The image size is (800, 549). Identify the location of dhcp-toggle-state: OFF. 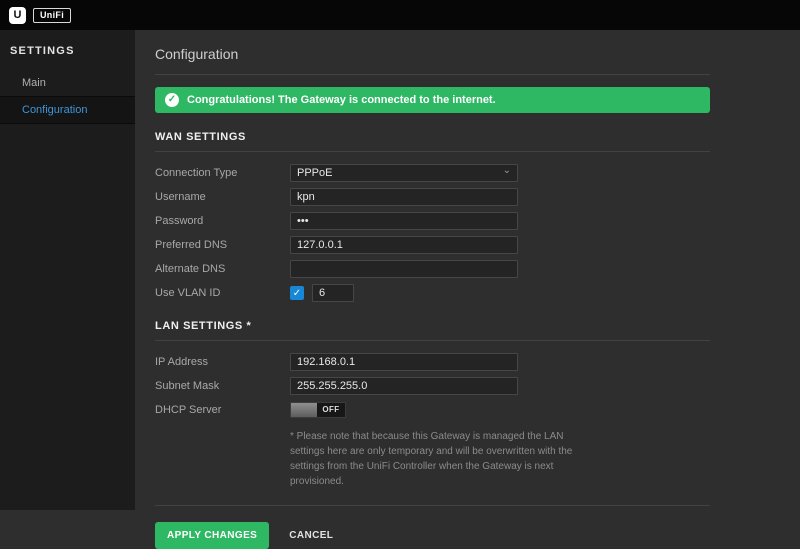
(331, 409).